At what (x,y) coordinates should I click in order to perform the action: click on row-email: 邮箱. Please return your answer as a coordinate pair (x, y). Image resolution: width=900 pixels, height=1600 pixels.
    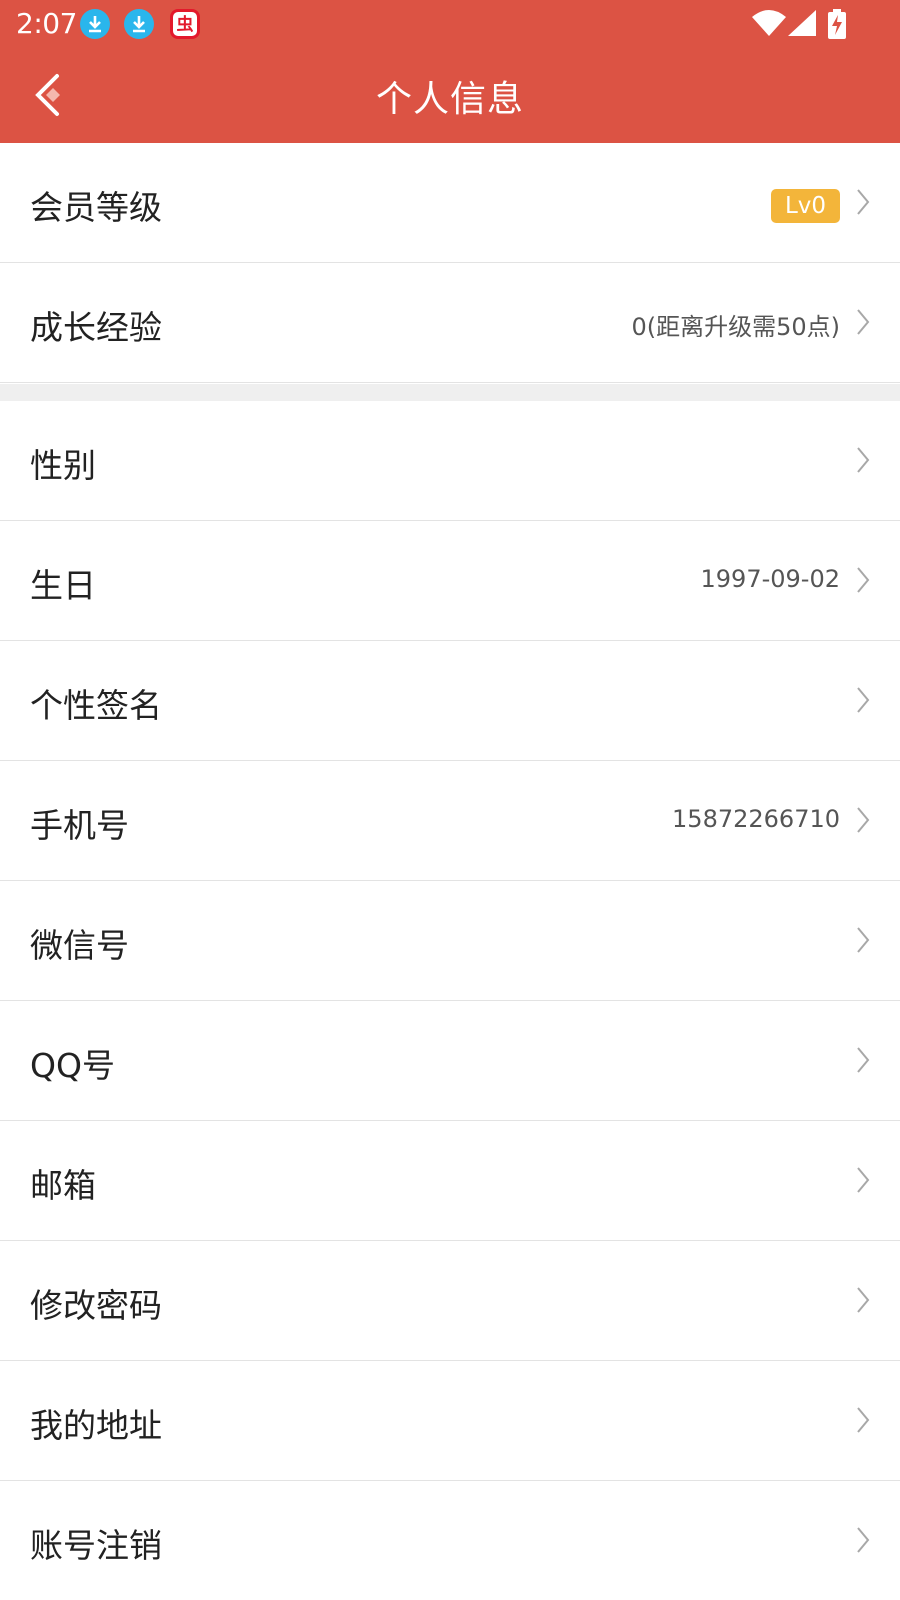
    Looking at the image, I should click on (450, 1181).